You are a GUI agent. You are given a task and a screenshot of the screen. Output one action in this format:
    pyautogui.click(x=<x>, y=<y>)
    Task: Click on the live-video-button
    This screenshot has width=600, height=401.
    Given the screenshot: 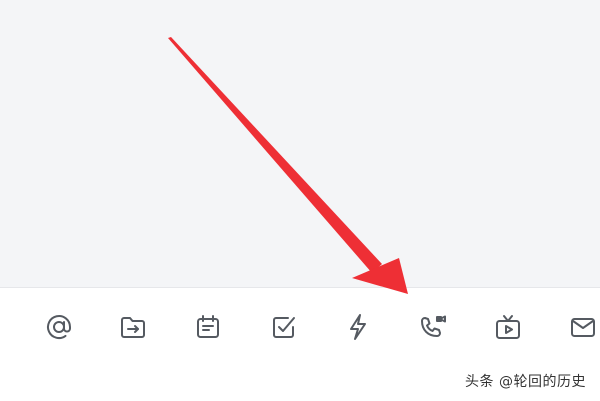 What is the action you would take?
    pyautogui.click(x=508, y=327)
    